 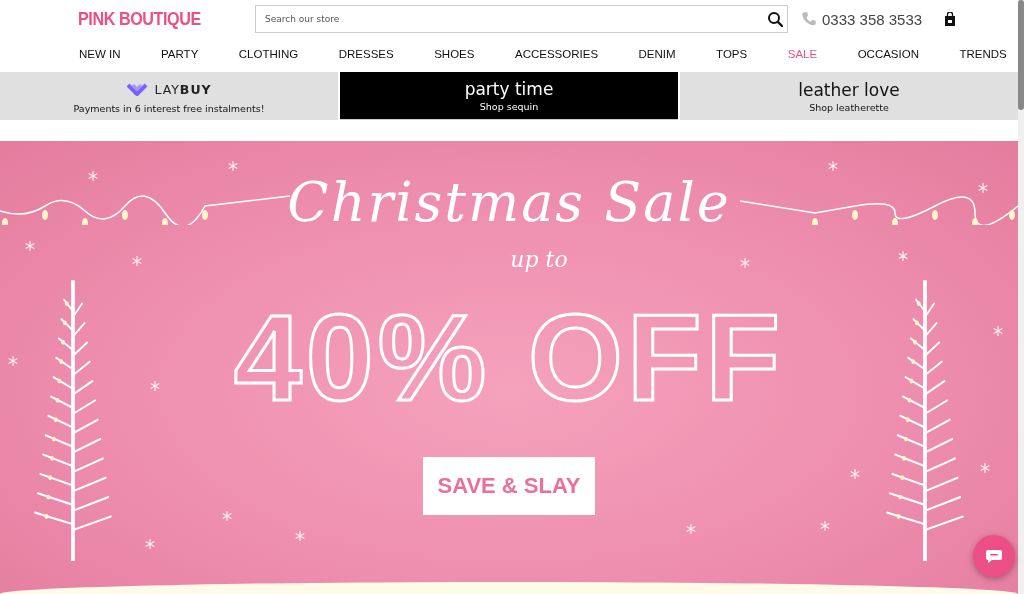 What do you see at coordinates (888, 53) in the screenshot?
I see `nav-link: OCCASION` at bounding box center [888, 53].